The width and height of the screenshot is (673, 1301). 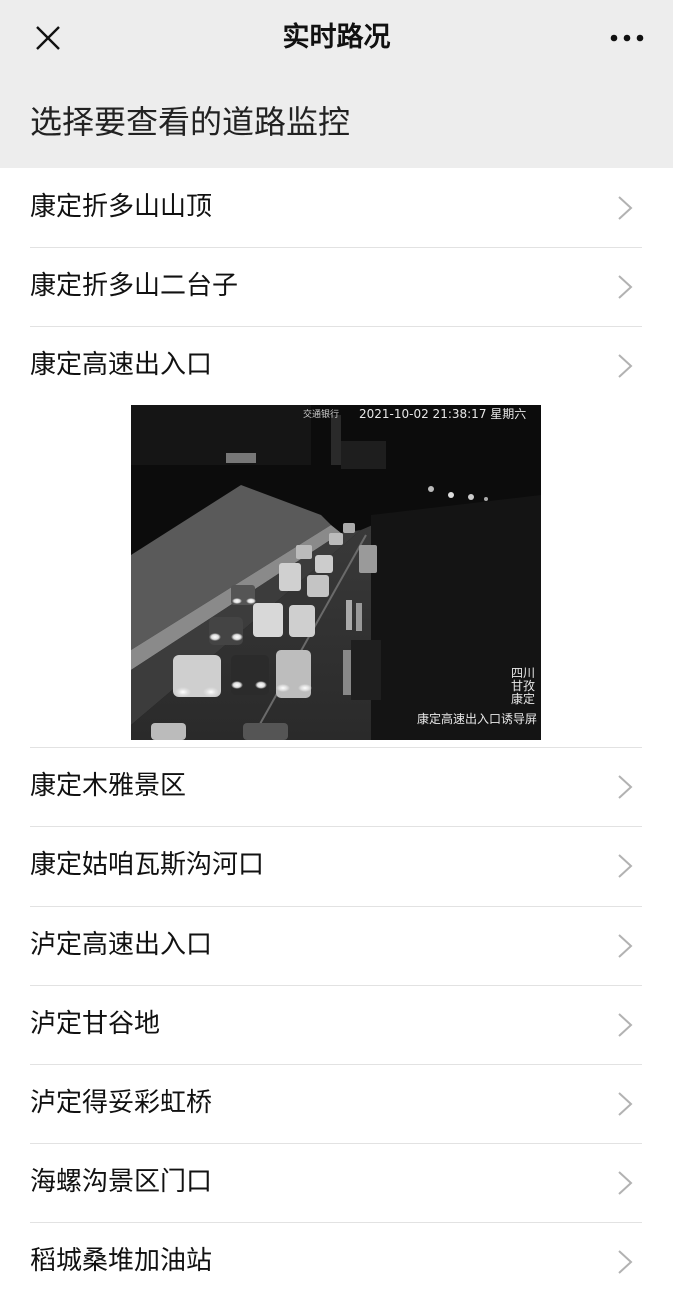 I want to click on camera-caption: 康定高速出入口诱导屏, so click(x=476, y=719).